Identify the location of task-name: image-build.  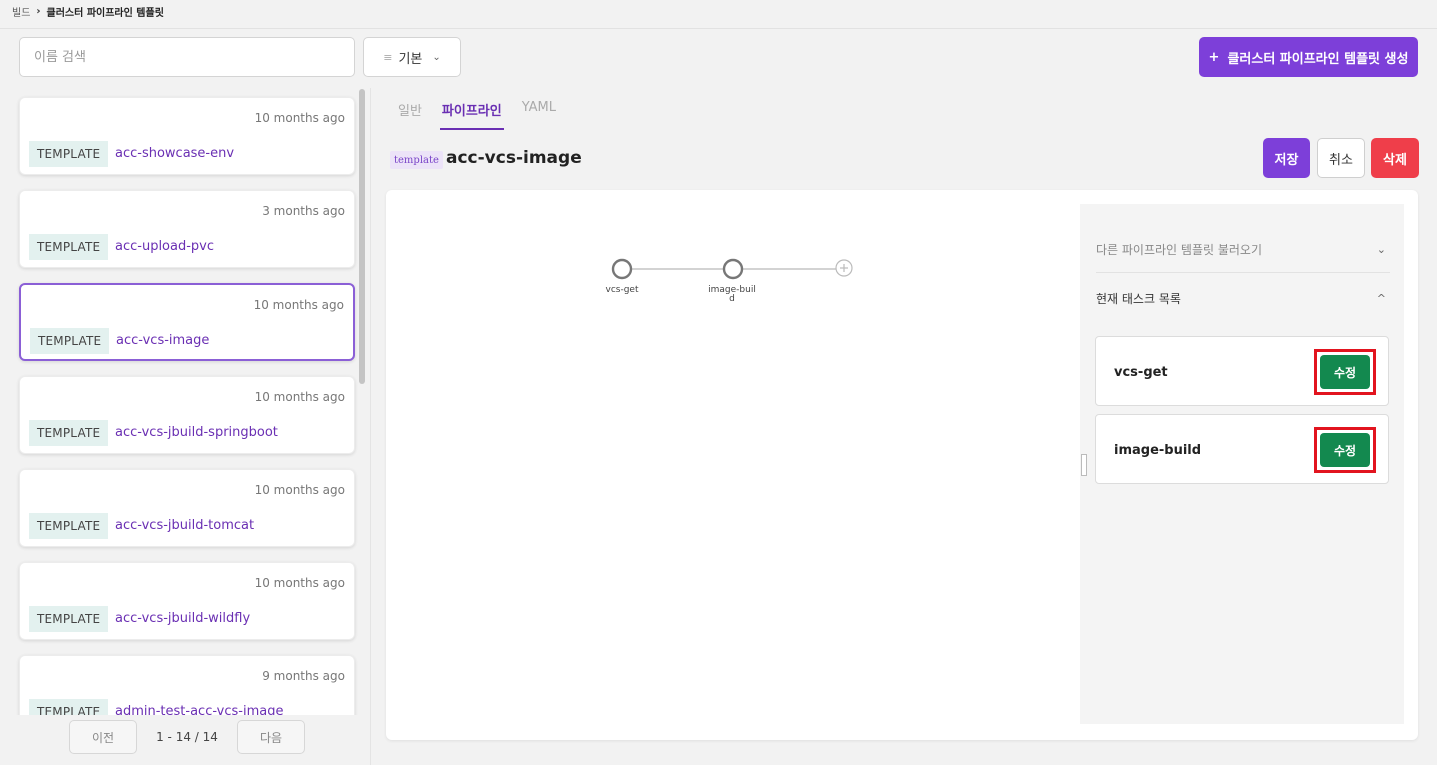
(1158, 450).